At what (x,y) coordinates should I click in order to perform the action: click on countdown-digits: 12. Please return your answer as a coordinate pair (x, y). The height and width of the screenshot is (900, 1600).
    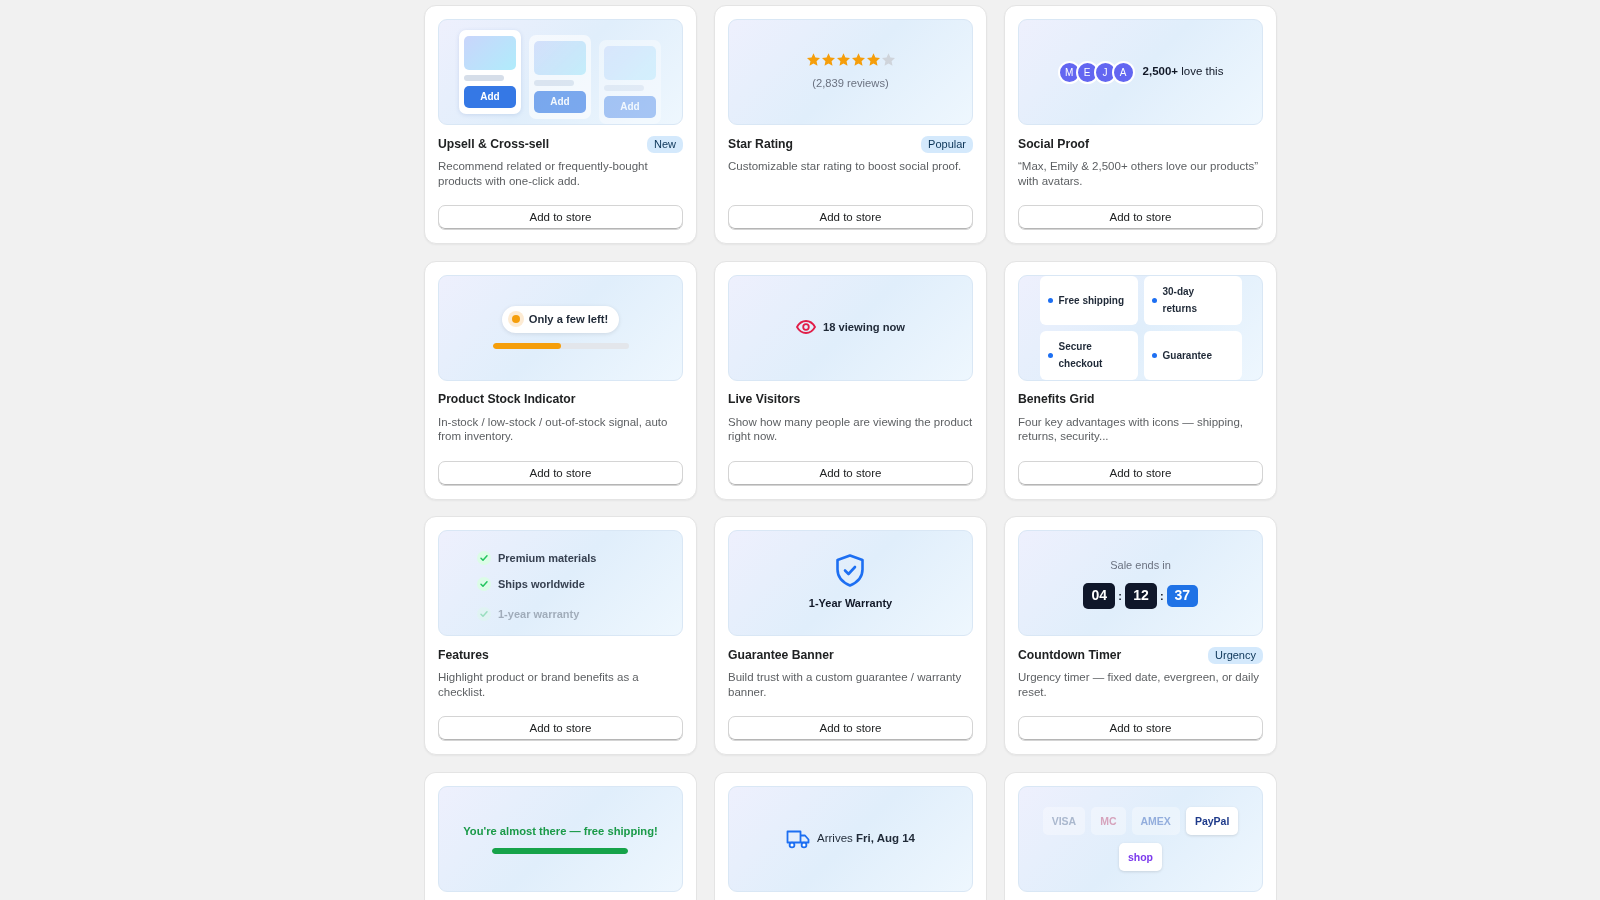
    Looking at the image, I should click on (1141, 595).